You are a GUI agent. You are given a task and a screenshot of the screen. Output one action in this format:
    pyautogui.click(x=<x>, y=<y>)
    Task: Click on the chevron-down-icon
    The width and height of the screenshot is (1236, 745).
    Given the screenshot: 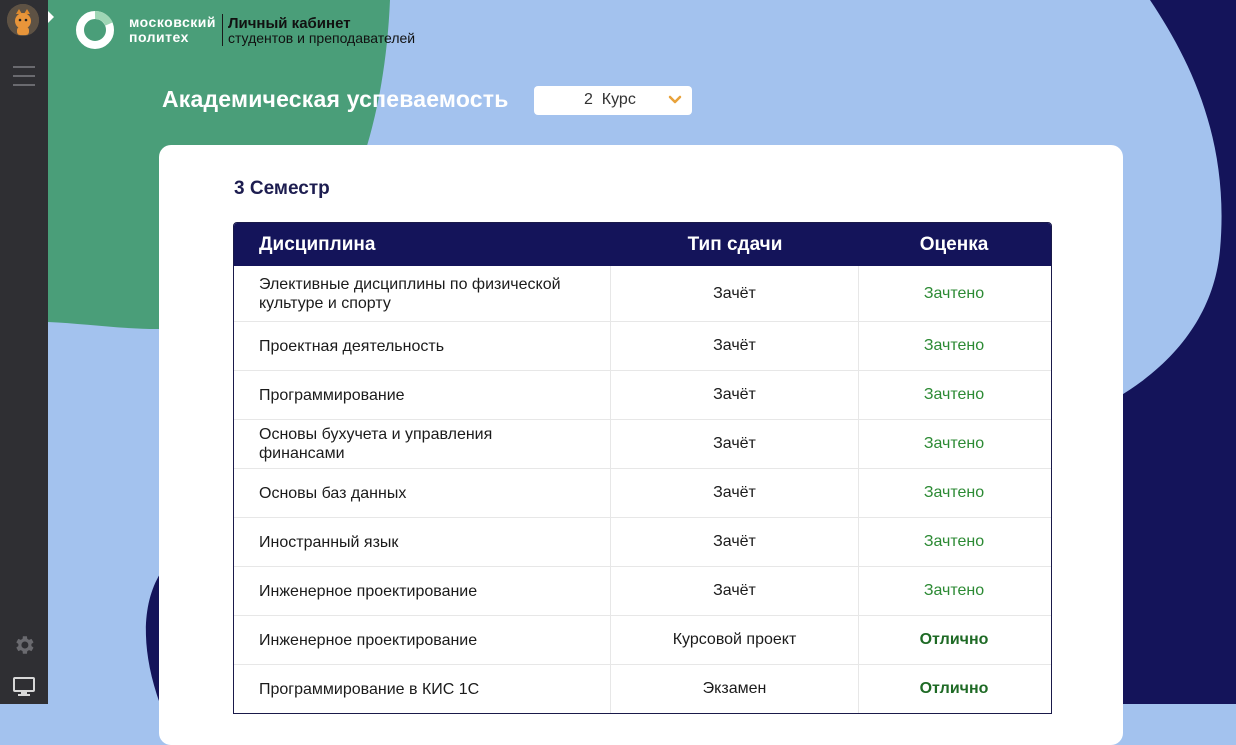 What is the action you would take?
    pyautogui.click(x=675, y=100)
    